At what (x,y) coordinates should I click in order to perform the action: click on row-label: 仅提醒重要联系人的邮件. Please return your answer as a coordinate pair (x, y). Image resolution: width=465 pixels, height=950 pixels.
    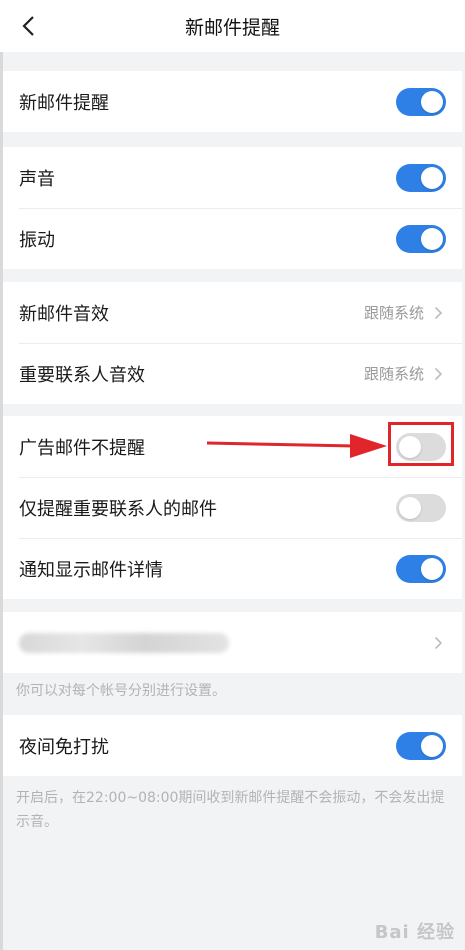
    Looking at the image, I should click on (118, 509).